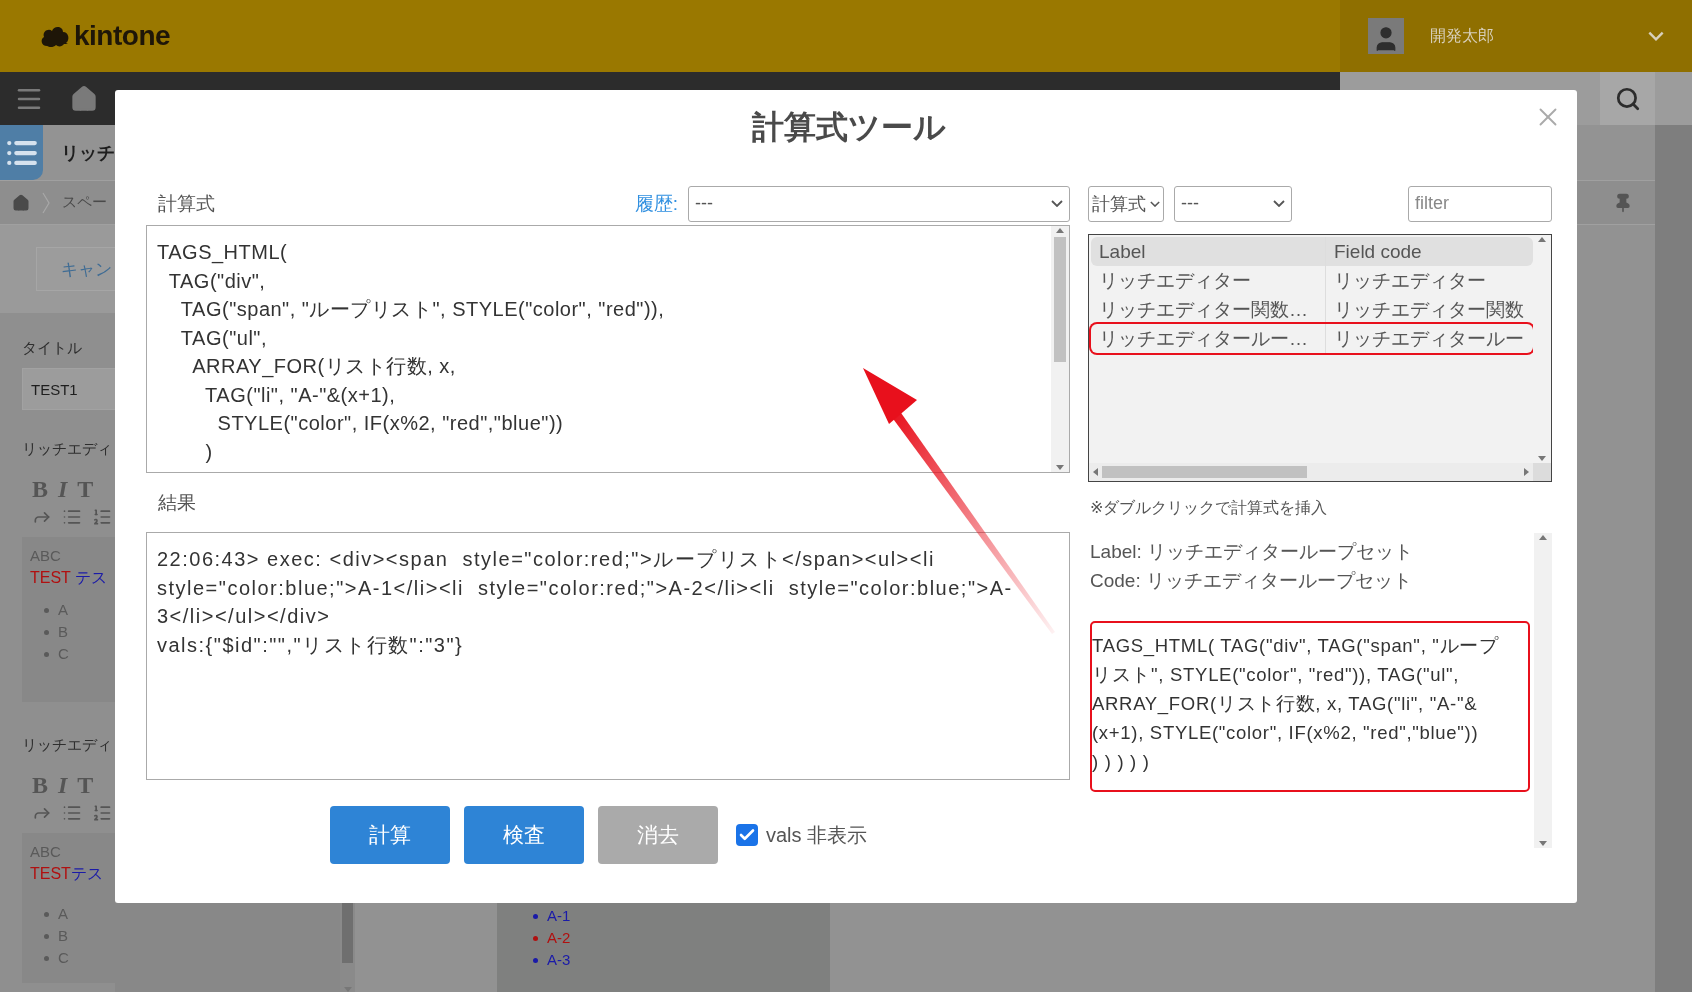 The image size is (1692, 992). What do you see at coordinates (1429, 310) in the screenshot?
I see `table-cell-text: リッチエディター関数` at bounding box center [1429, 310].